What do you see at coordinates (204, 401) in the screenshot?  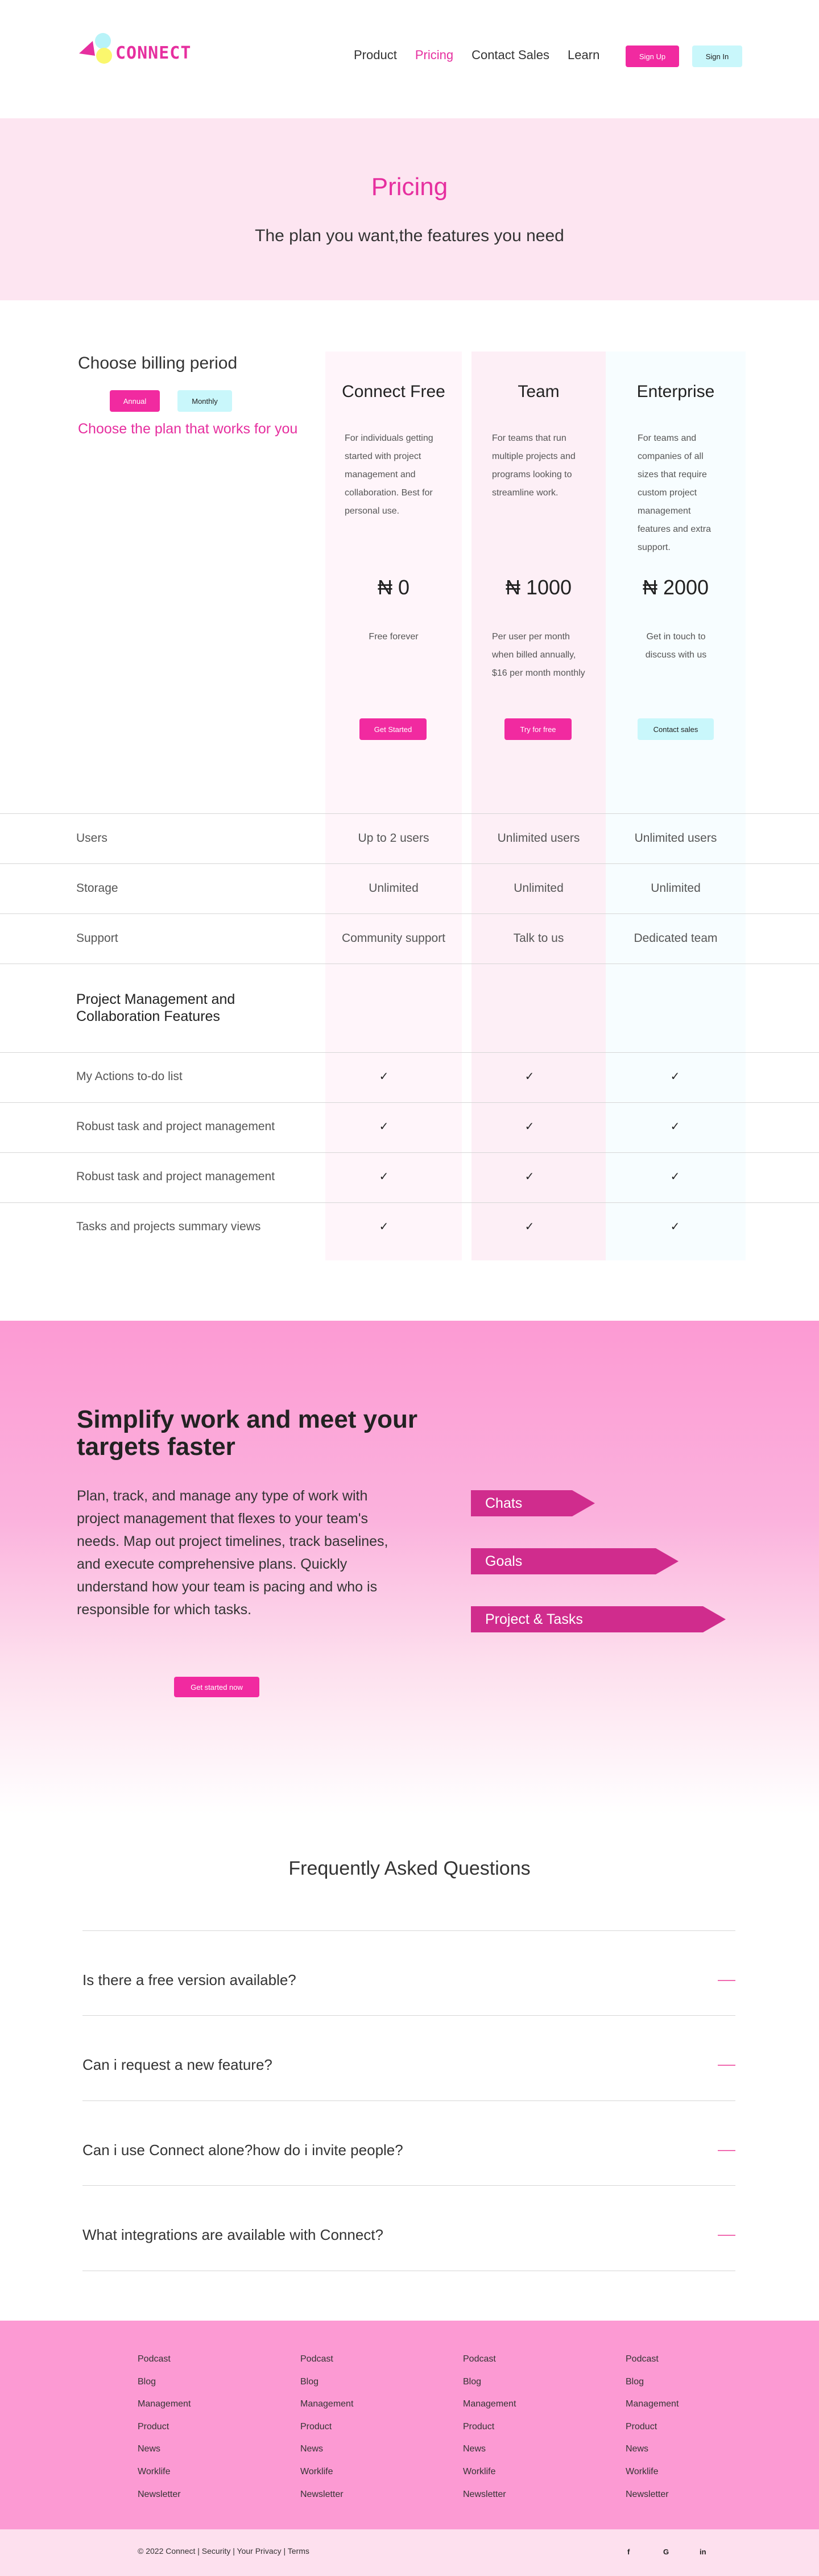 I see `monthly-toggle: Monthly` at bounding box center [204, 401].